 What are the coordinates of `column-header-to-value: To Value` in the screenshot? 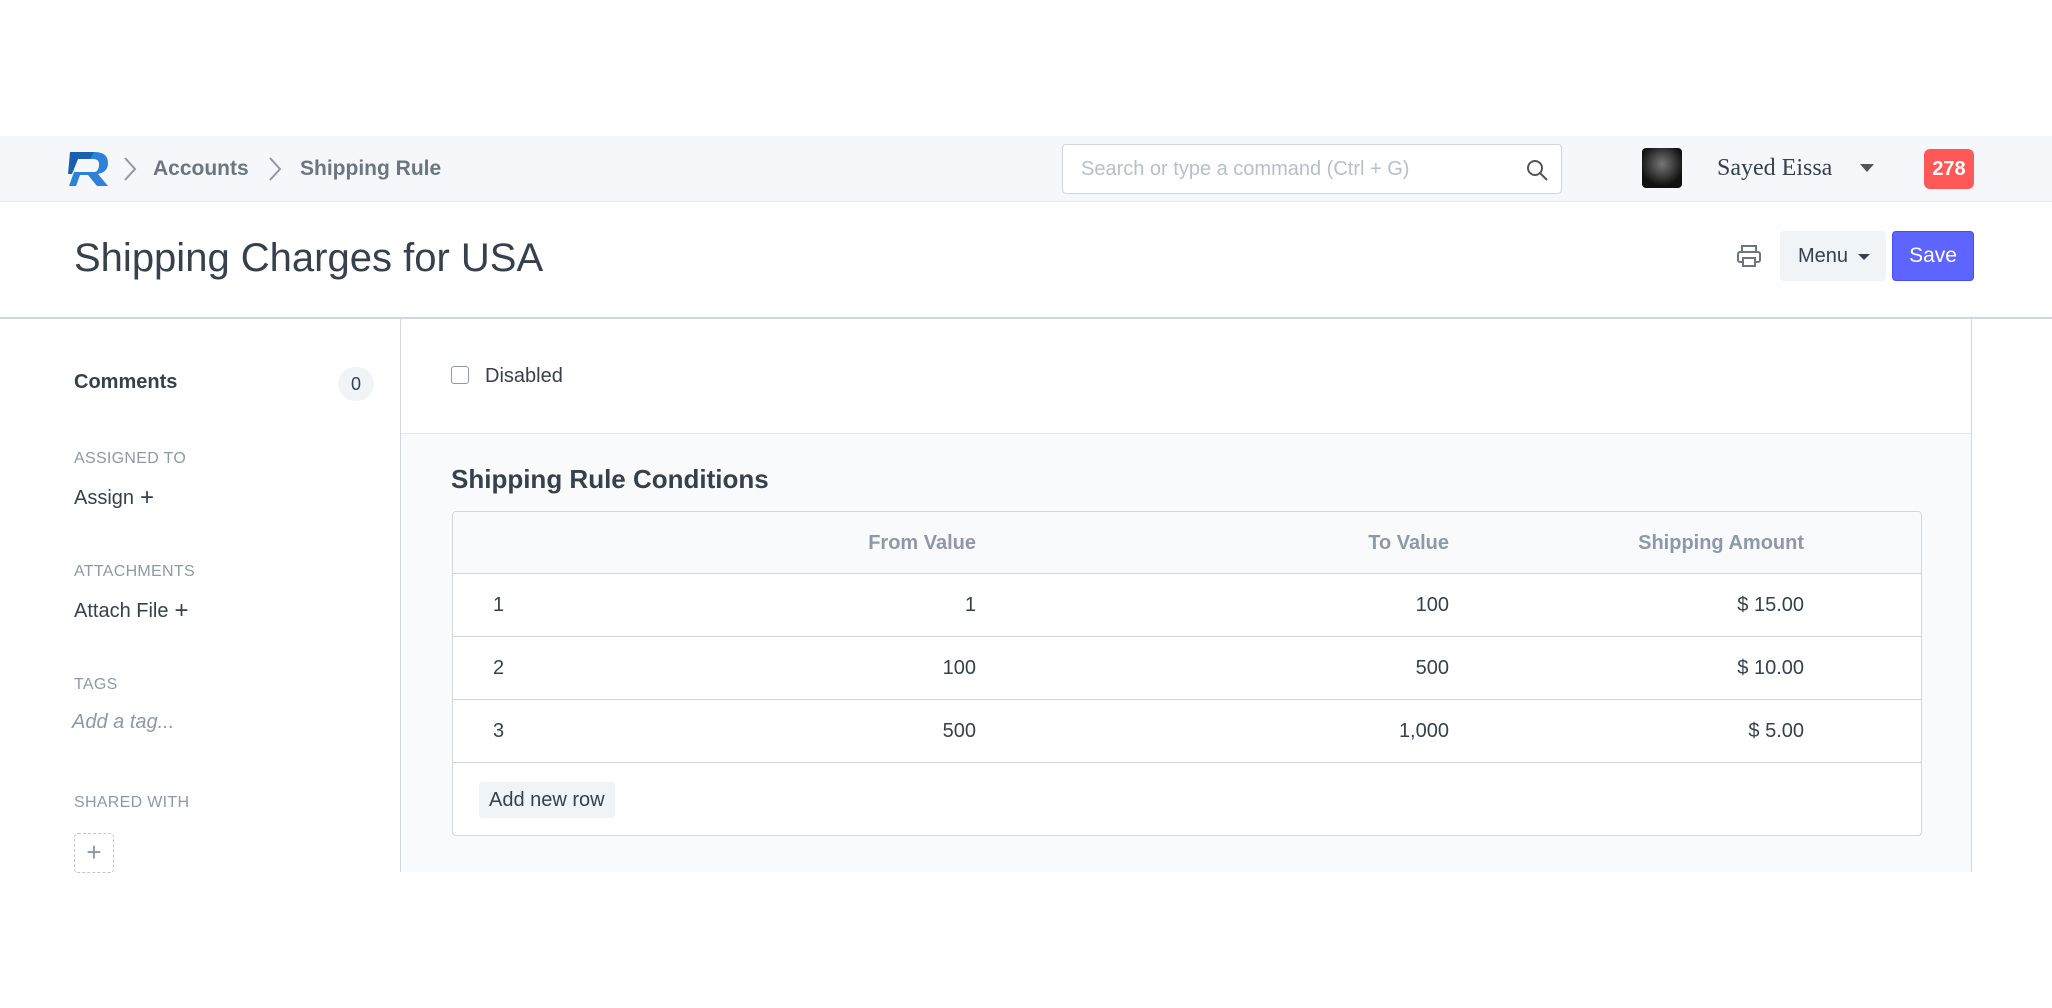 It's located at (1408, 543).